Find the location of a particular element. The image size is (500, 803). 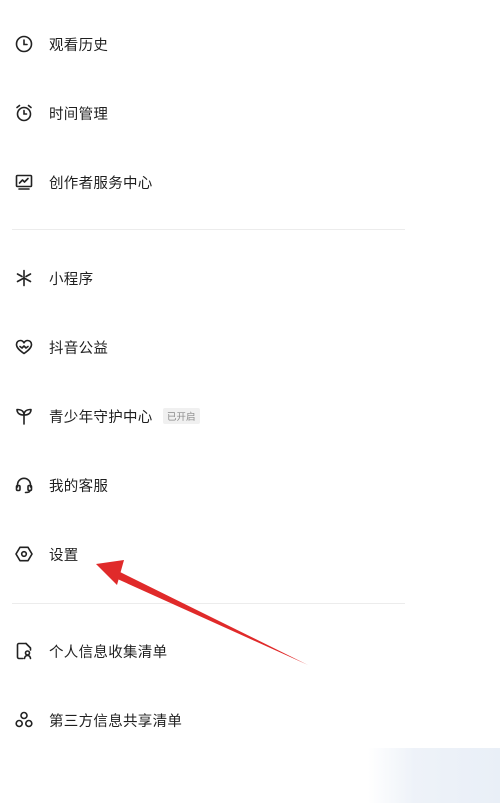

menu-label: 个人信息收集清单 is located at coordinates (108, 652).